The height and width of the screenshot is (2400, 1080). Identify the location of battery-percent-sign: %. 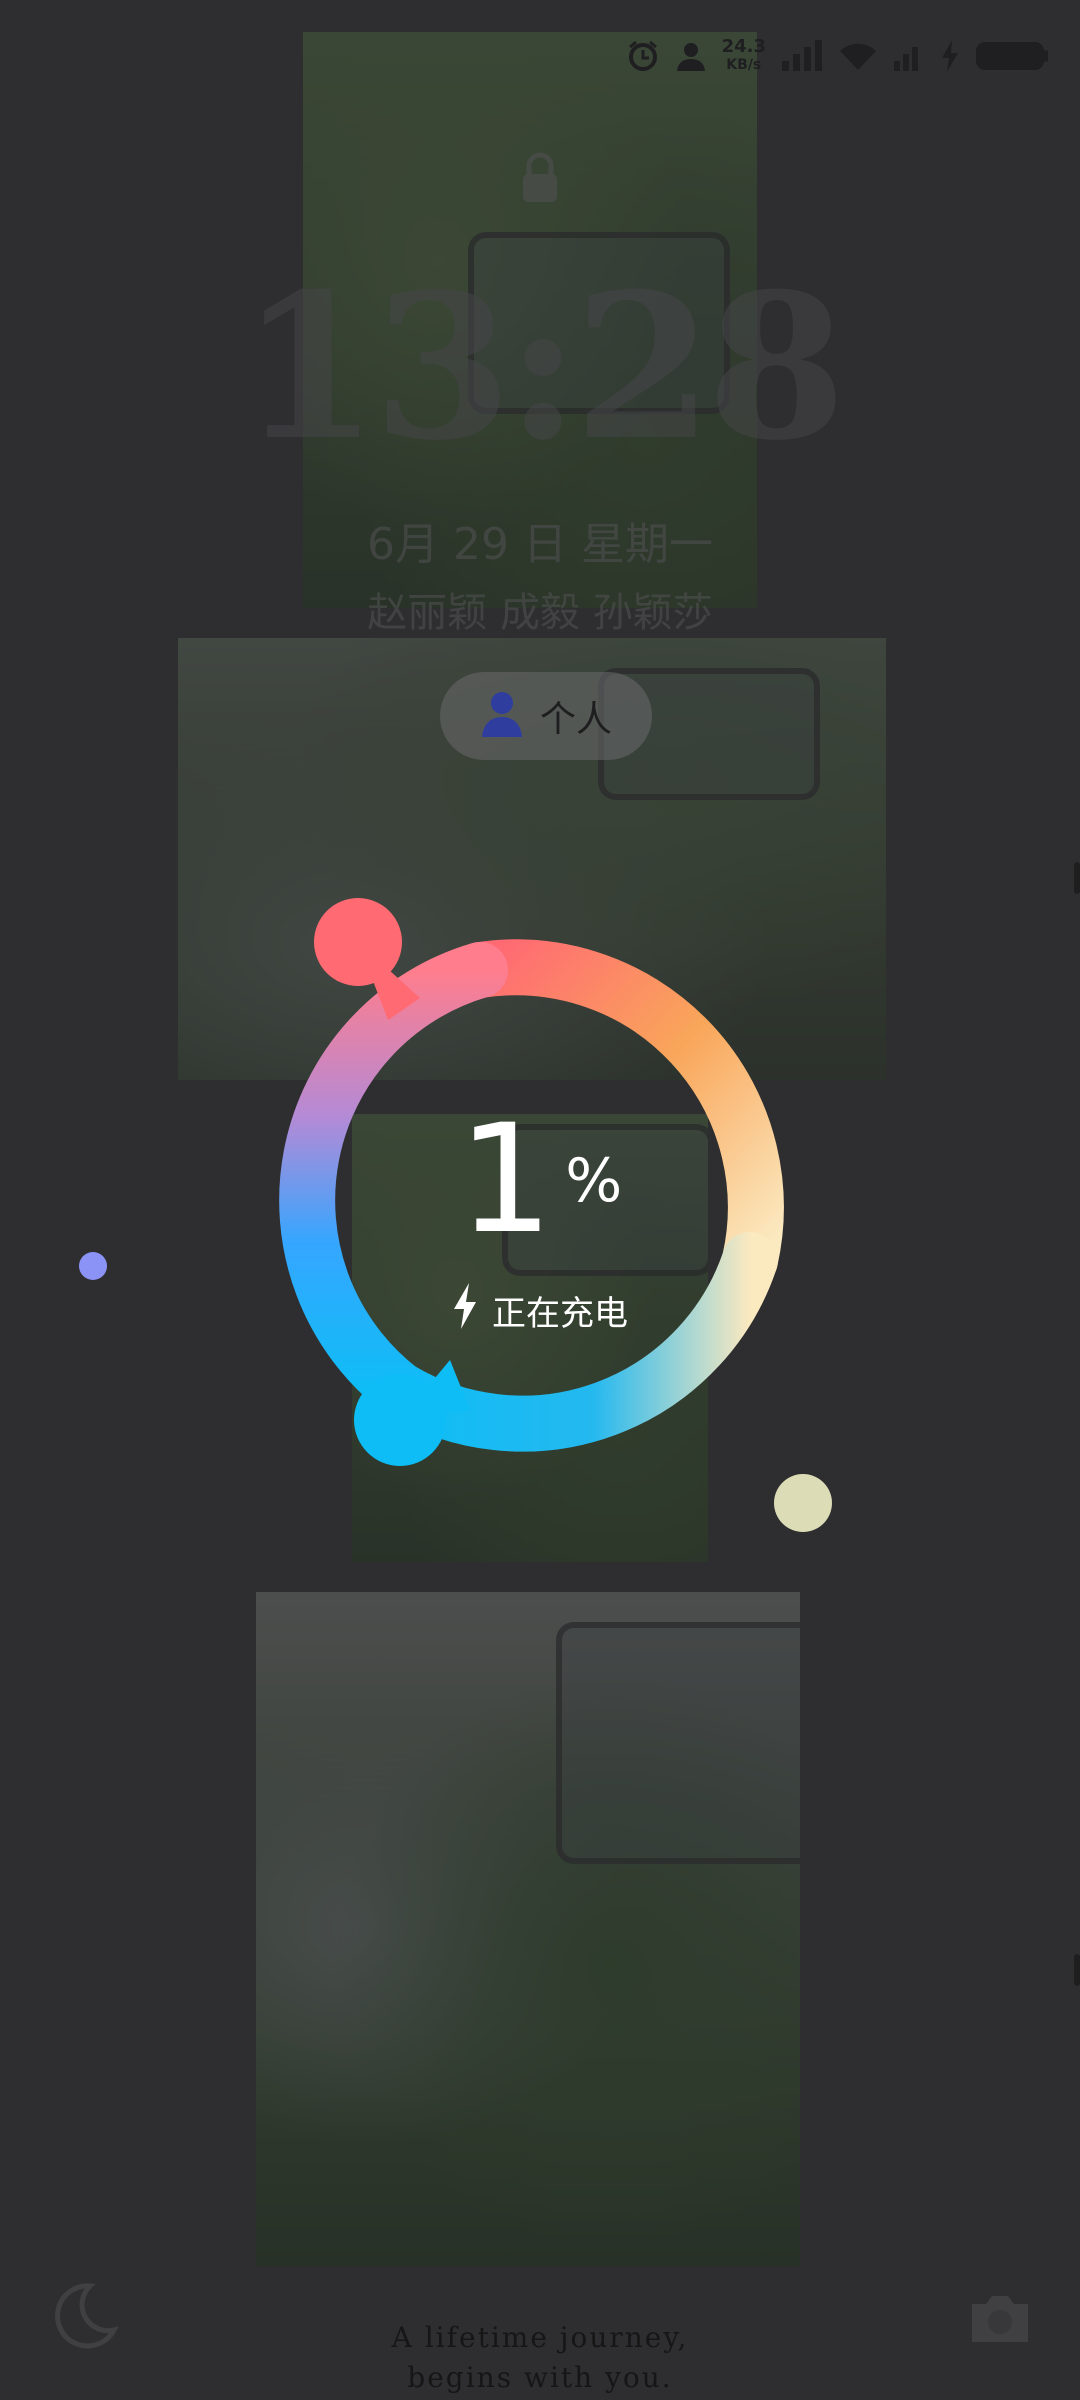
(594, 1181).